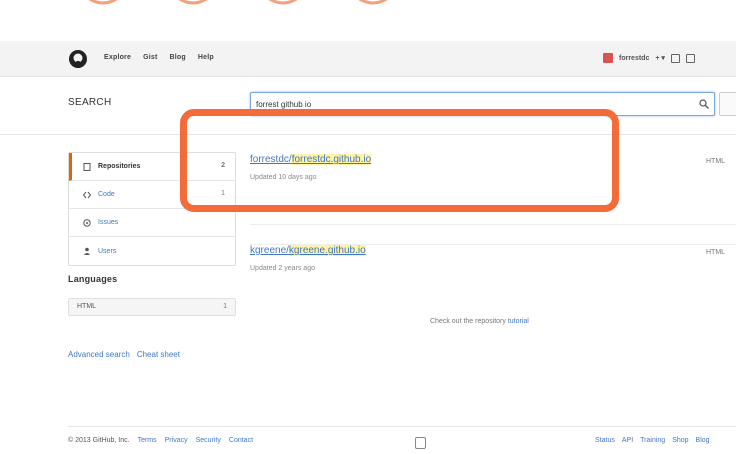  Describe the element at coordinates (176, 440) in the screenshot. I see `footer-link-privacy: Privacy` at that location.